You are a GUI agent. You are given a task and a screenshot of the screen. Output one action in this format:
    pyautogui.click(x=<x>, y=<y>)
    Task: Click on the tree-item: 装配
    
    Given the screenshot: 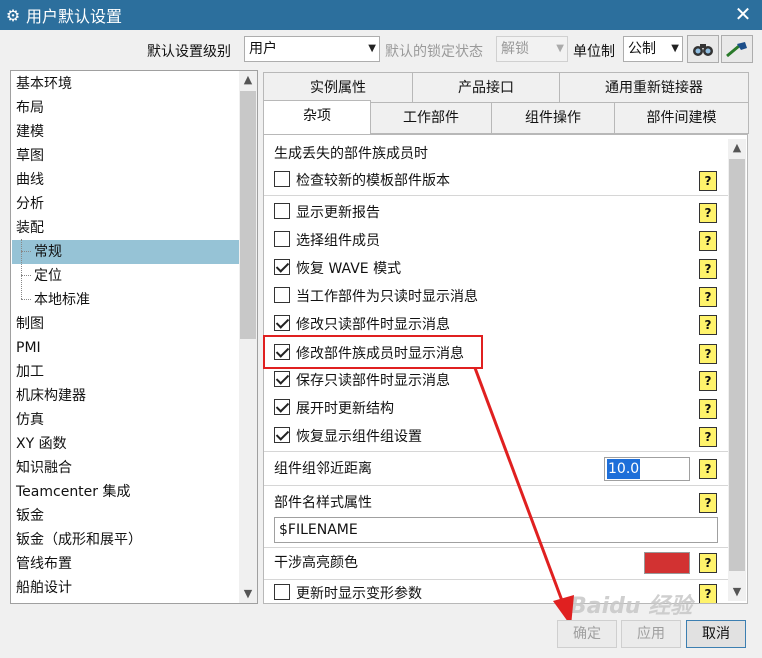 What is the action you would take?
    pyautogui.click(x=125, y=228)
    